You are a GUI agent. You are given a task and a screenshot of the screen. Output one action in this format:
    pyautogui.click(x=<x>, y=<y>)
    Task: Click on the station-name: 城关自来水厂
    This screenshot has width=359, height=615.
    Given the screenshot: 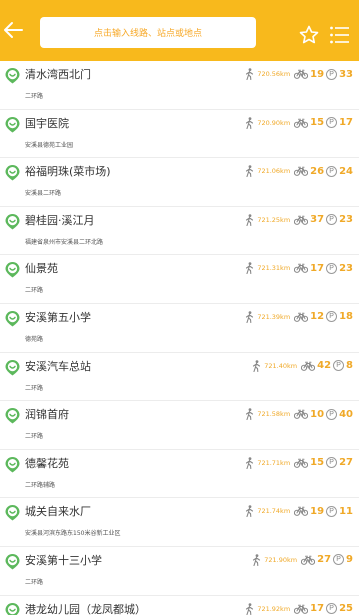 What is the action you would take?
    pyautogui.click(x=58, y=512)
    